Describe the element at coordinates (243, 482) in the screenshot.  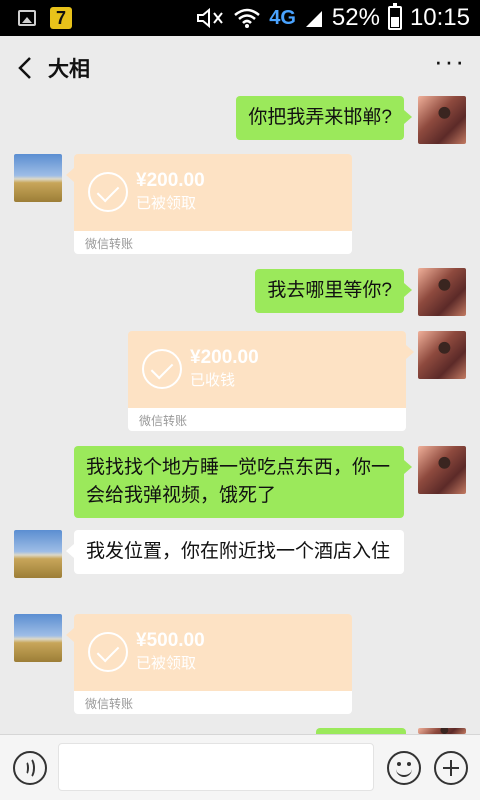
I see `message-bubble-outgoing: 我找找个地方睡一觉吃点东西，你一会给我弹视频，饿死了` at that location.